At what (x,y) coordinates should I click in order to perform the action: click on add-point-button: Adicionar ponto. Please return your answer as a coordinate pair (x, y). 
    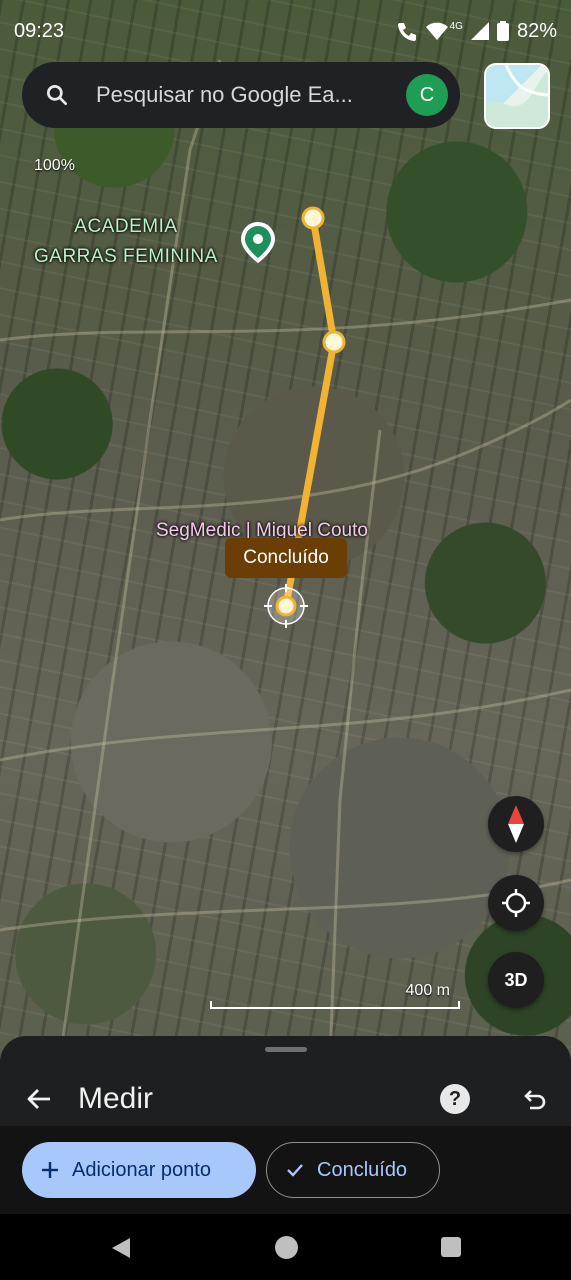
    Looking at the image, I should click on (139, 1170).